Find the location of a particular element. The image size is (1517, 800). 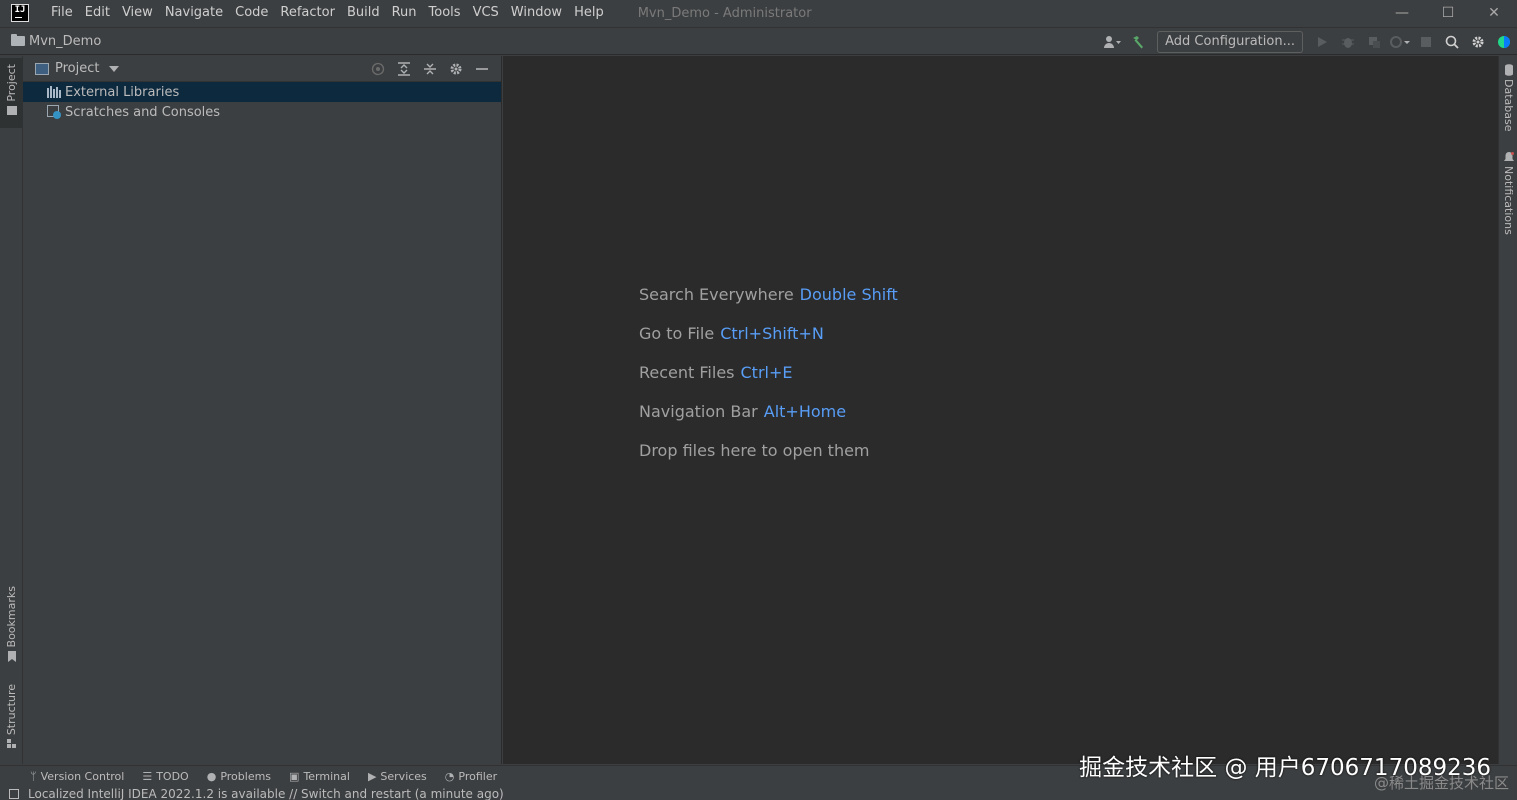

code-with-me-icon is located at coordinates (1504, 42).